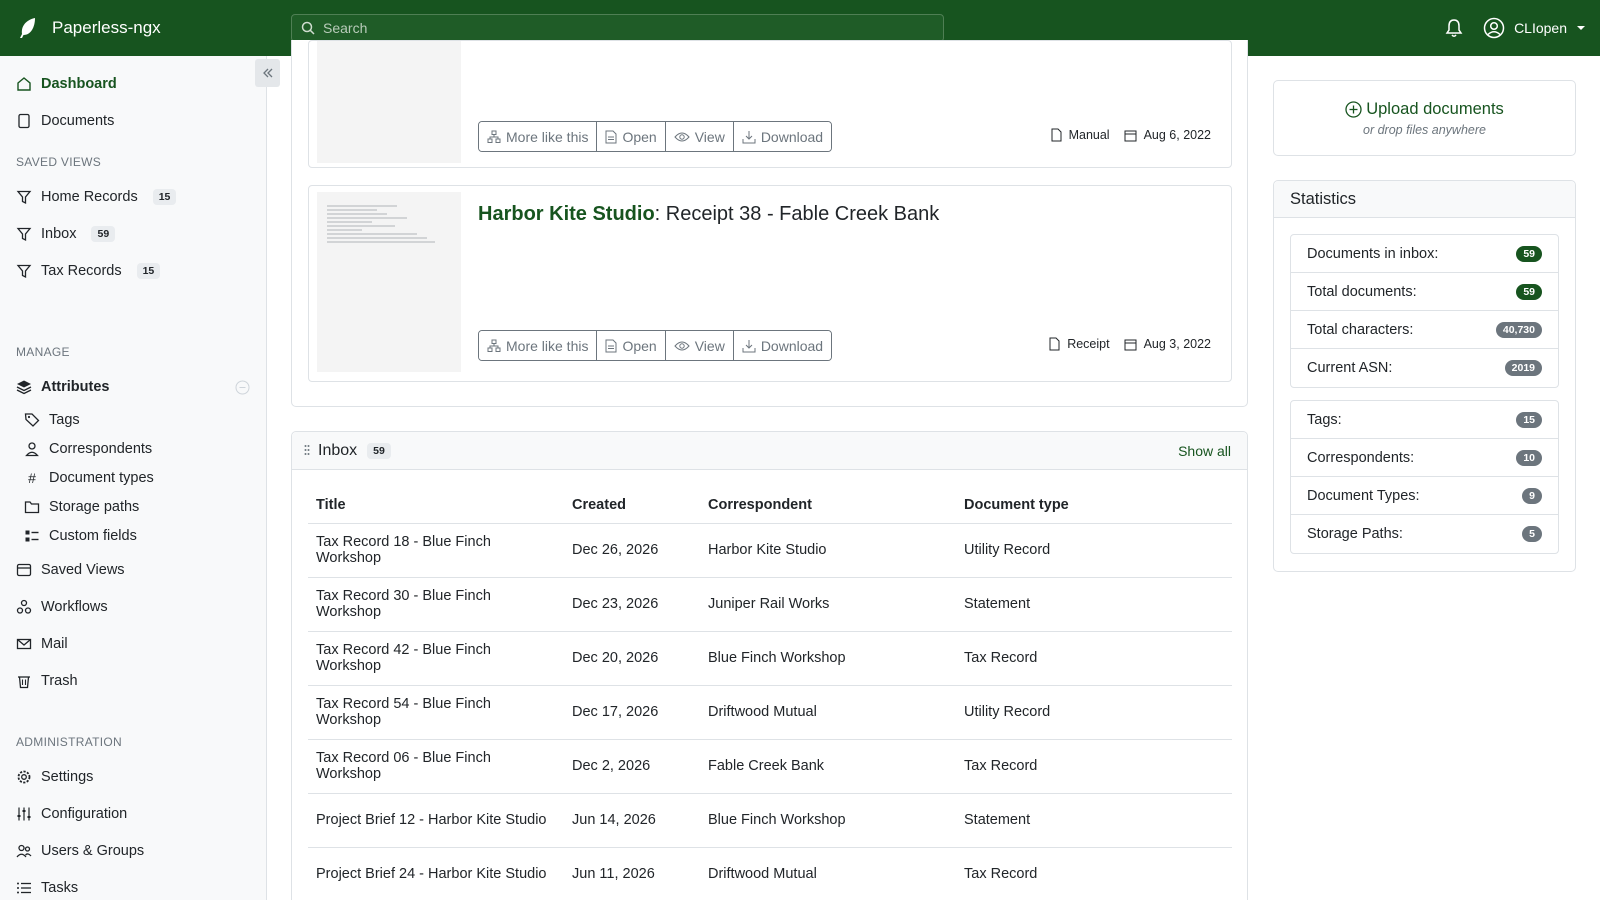  I want to click on gear-icon, so click(24, 777).